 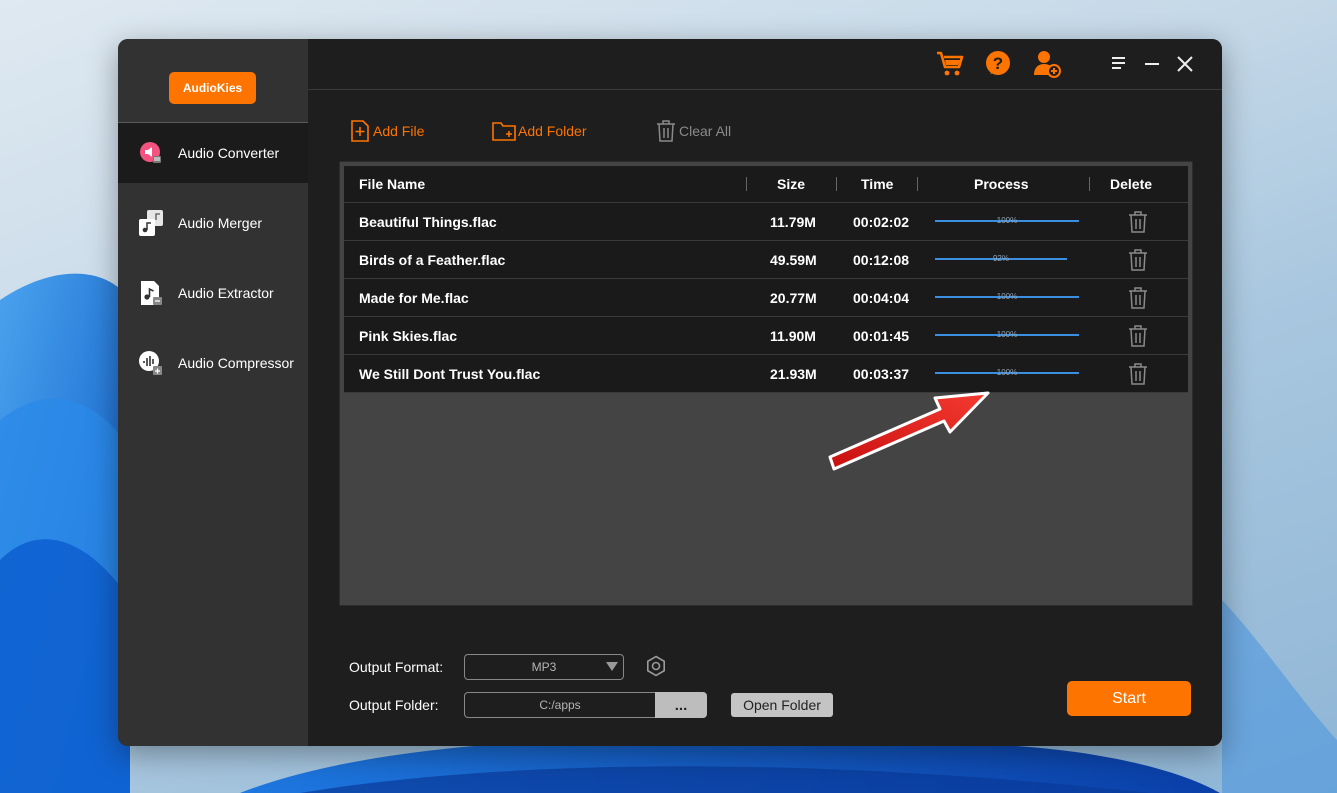 What do you see at coordinates (1001, 184) in the screenshot?
I see `header-process: Process` at bounding box center [1001, 184].